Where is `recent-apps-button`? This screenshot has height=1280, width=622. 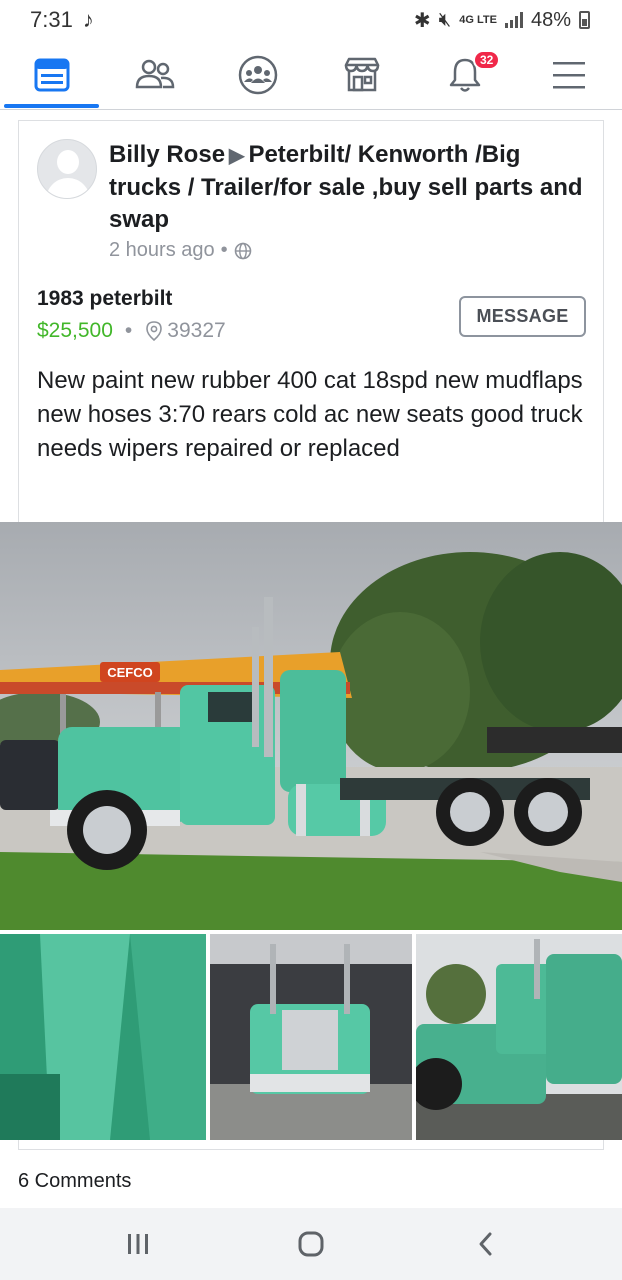 recent-apps-button is located at coordinates (138, 1244).